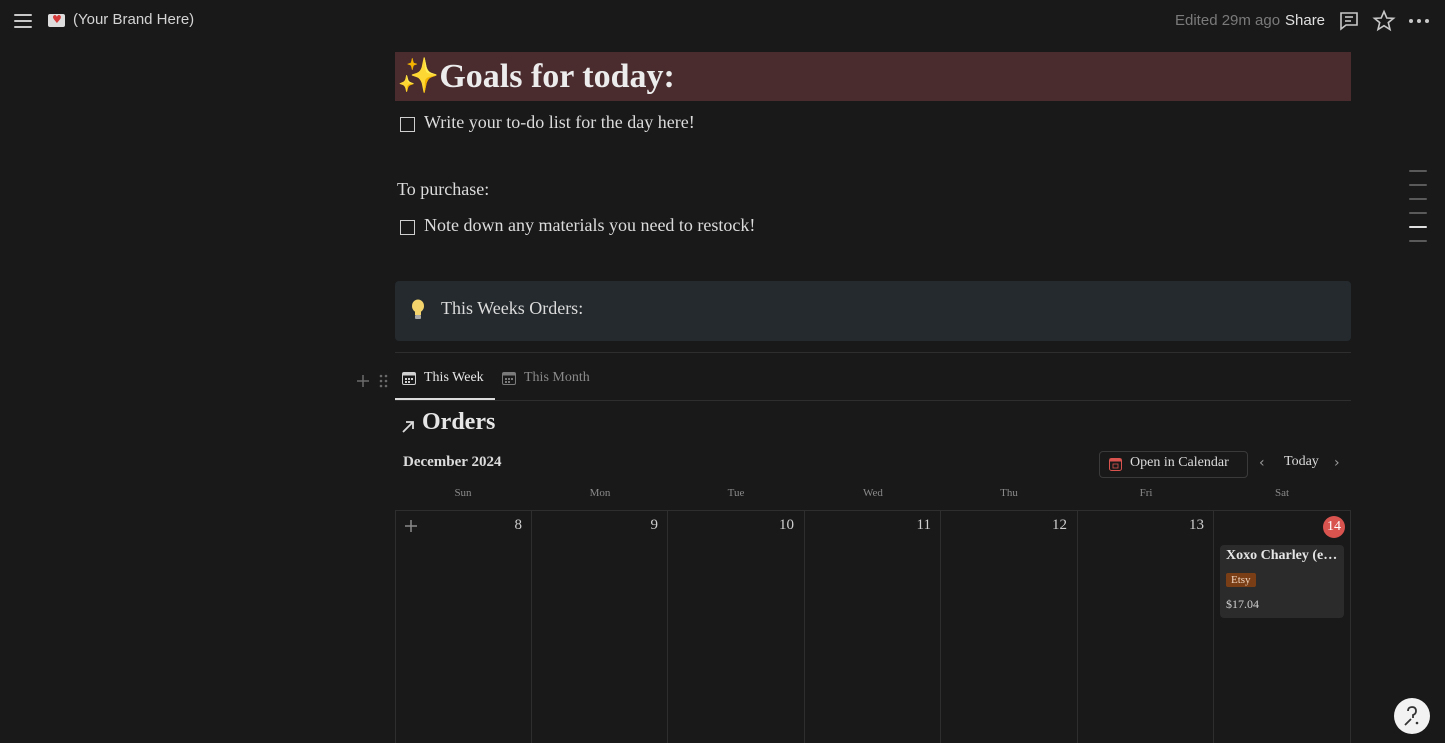 Image resolution: width=1445 pixels, height=743 pixels. Describe the element at coordinates (1228, 20) in the screenshot. I see `edited-timestamp: Edited 29m ago` at that location.